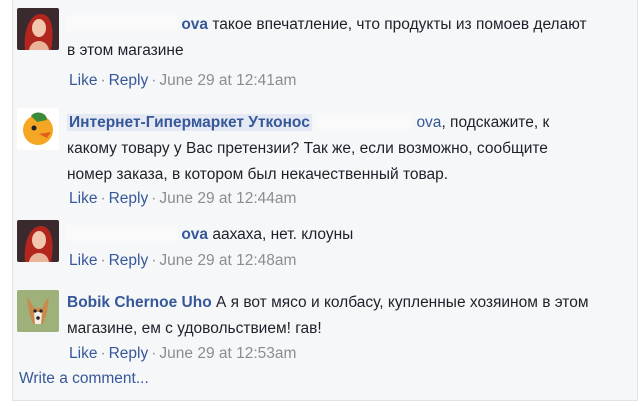 The width and height of the screenshot is (644, 406). I want to click on comment-author: Bobik Chernoe Uho, so click(139, 302).